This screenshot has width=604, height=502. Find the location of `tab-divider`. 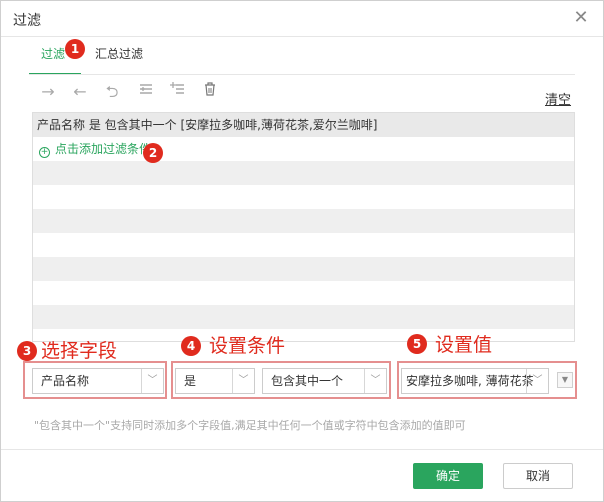

tab-divider is located at coordinates (302, 74).